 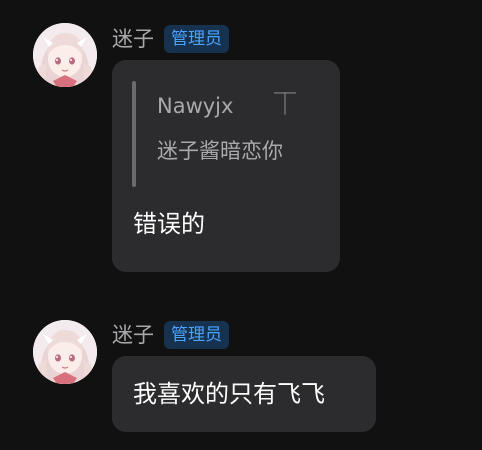 What do you see at coordinates (195, 106) in the screenshot?
I see `quote-author: Nawyjx` at bounding box center [195, 106].